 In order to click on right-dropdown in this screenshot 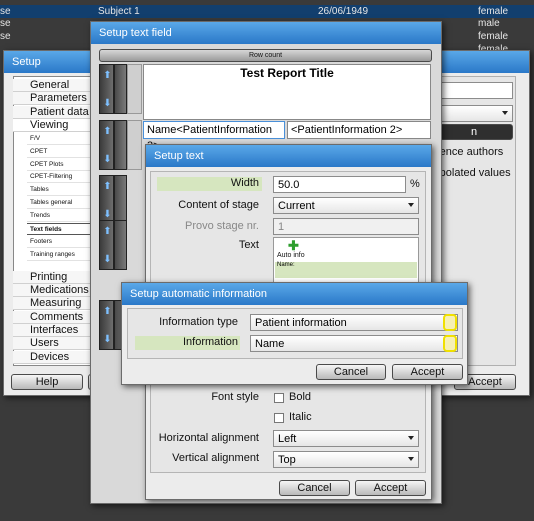, I will do `click(474, 113)`.